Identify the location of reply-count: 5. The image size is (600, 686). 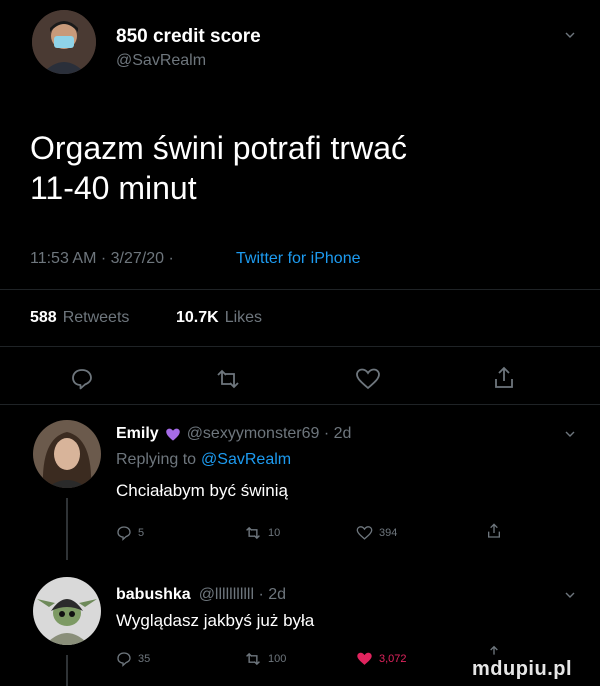
(141, 533).